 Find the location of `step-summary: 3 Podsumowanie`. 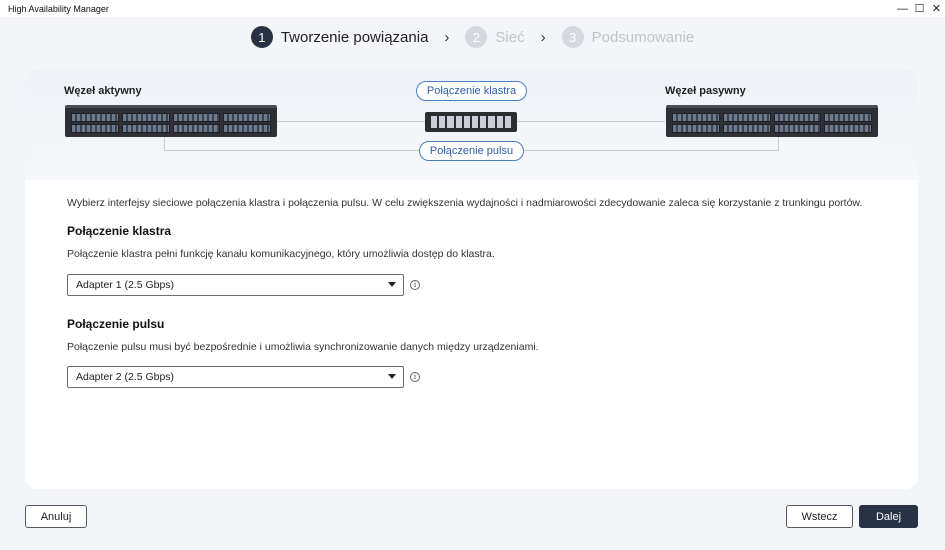

step-summary: 3 Podsumowanie is located at coordinates (628, 37).